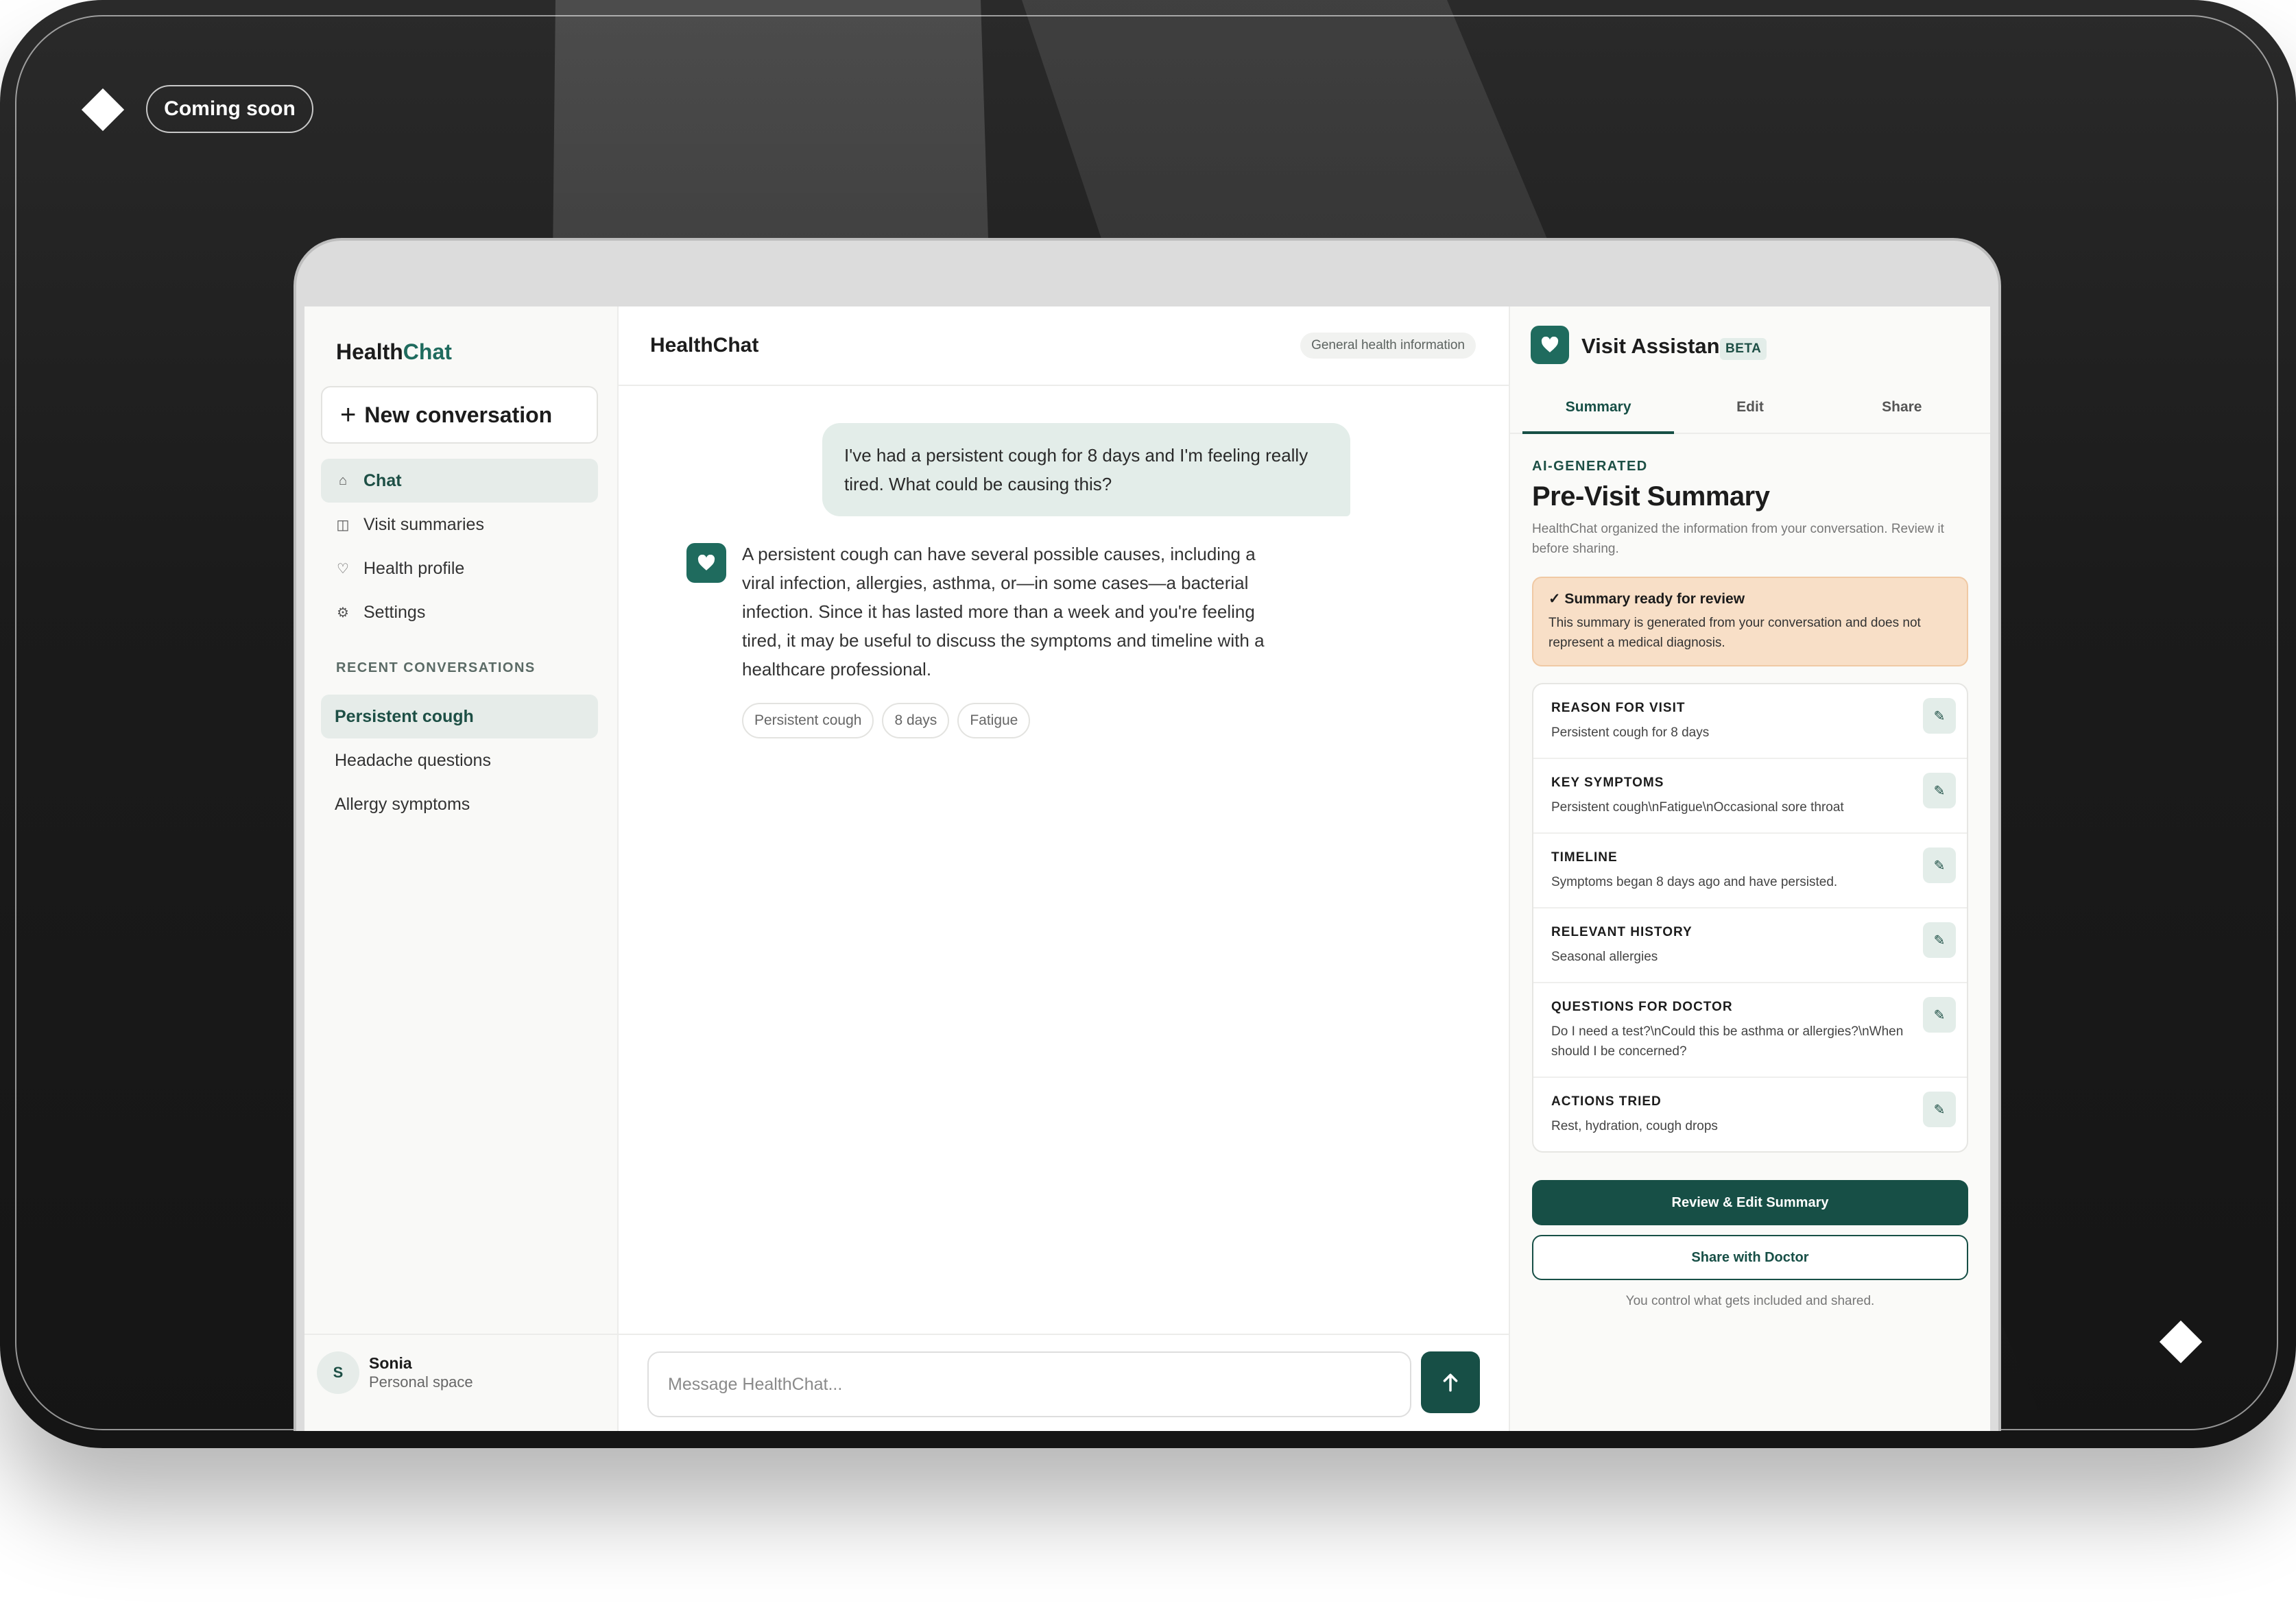  What do you see at coordinates (421, 1382) in the screenshot?
I see `user-subtitle: Personal space` at bounding box center [421, 1382].